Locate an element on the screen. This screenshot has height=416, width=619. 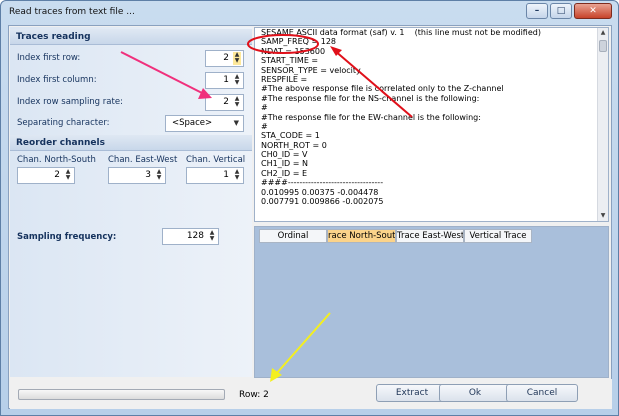
maximize-button: □ is located at coordinates (561, 11).